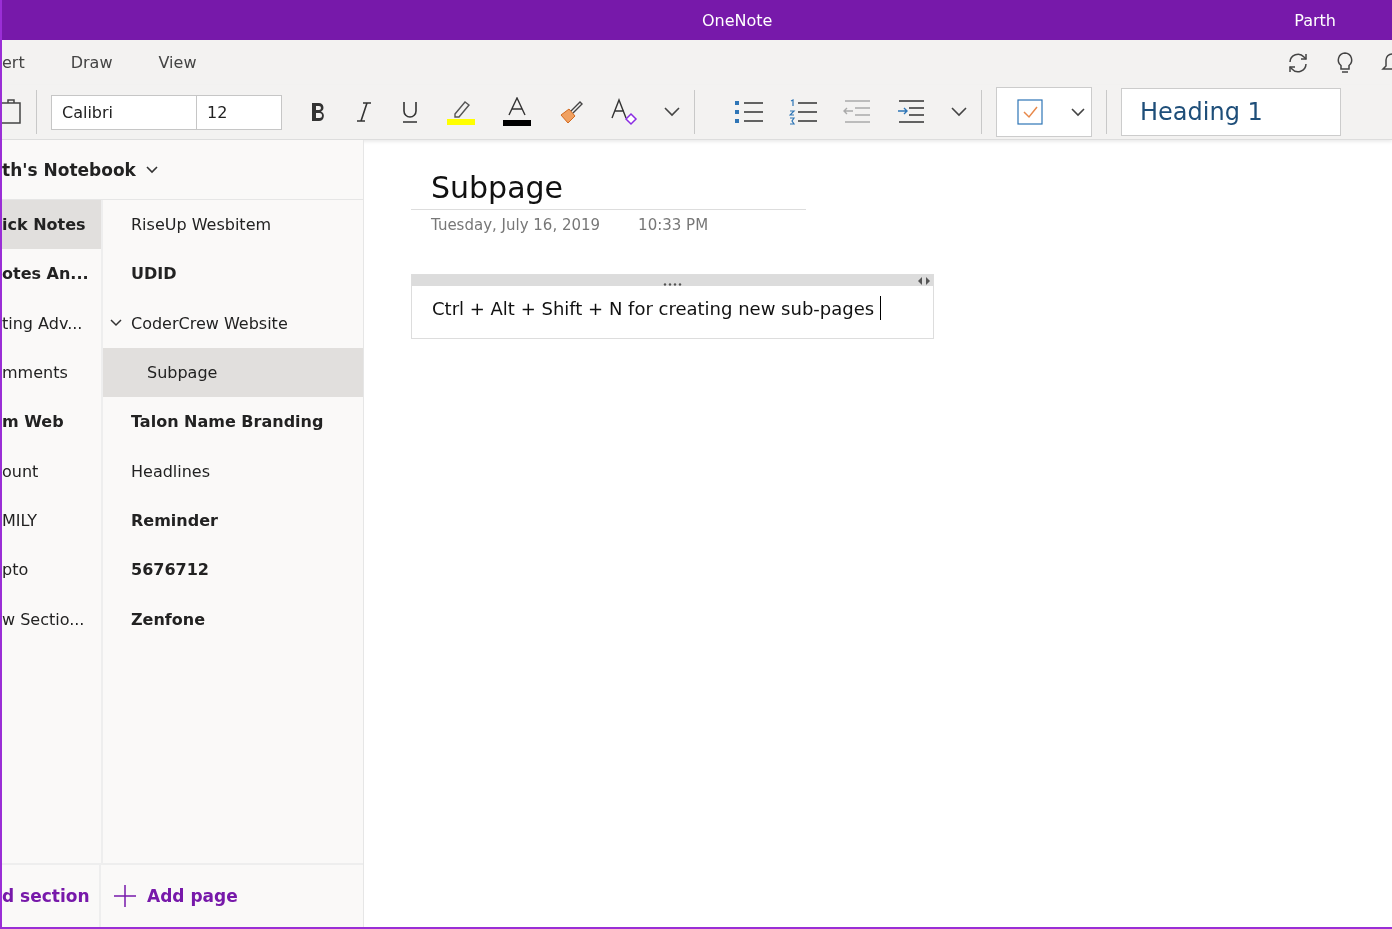 The width and height of the screenshot is (1392, 929). Describe the element at coordinates (233, 422) in the screenshot. I see `page-item: Talon Name Branding` at that location.